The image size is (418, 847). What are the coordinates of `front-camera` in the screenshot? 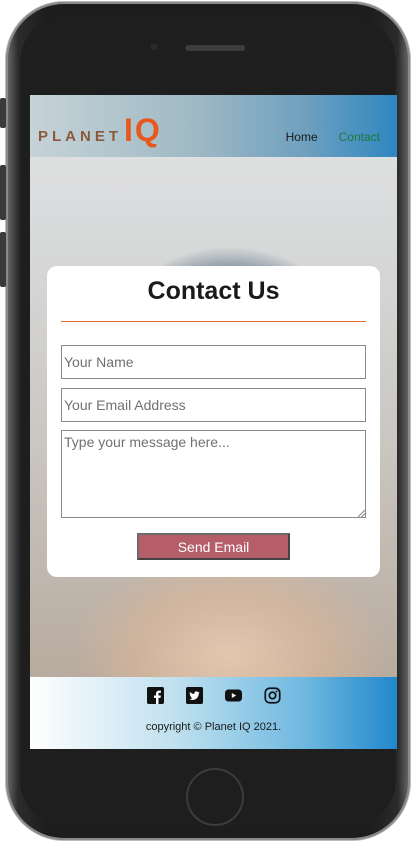 It's located at (154, 47).